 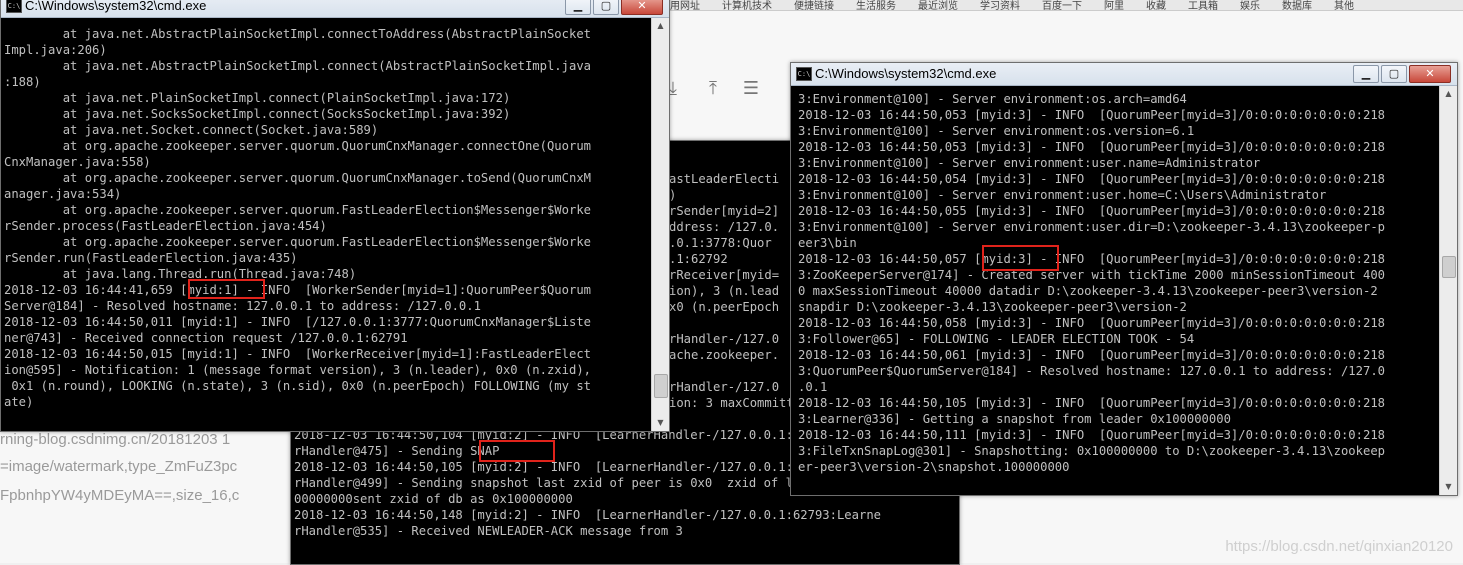 I want to click on bookmark-item: 数据库, so click(x=1297, y=5).